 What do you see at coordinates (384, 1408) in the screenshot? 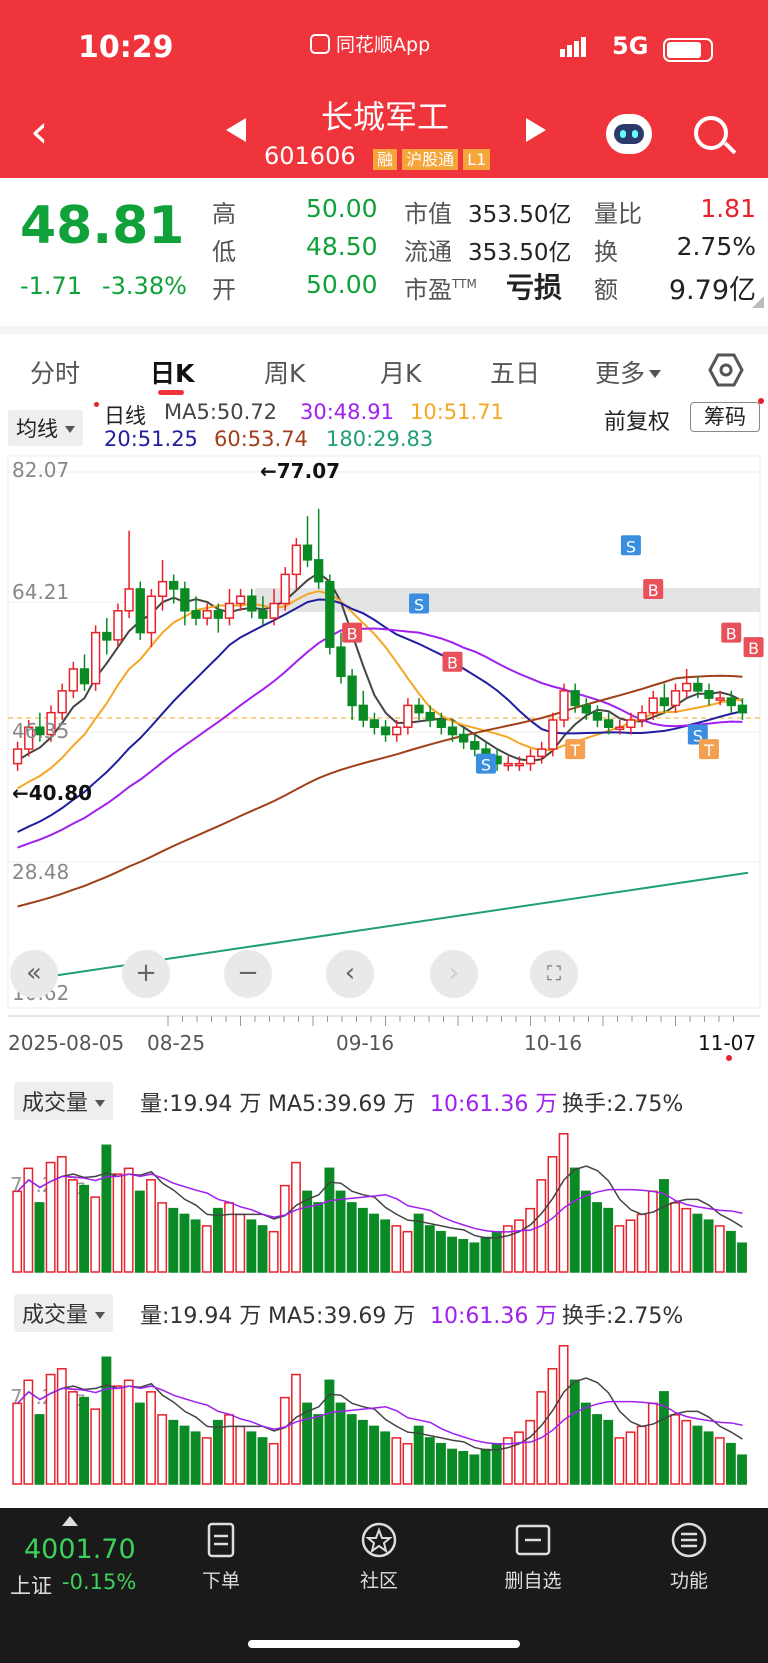
I see `volume-chart-2: 71.21万` at bounding box center [384, 1408].